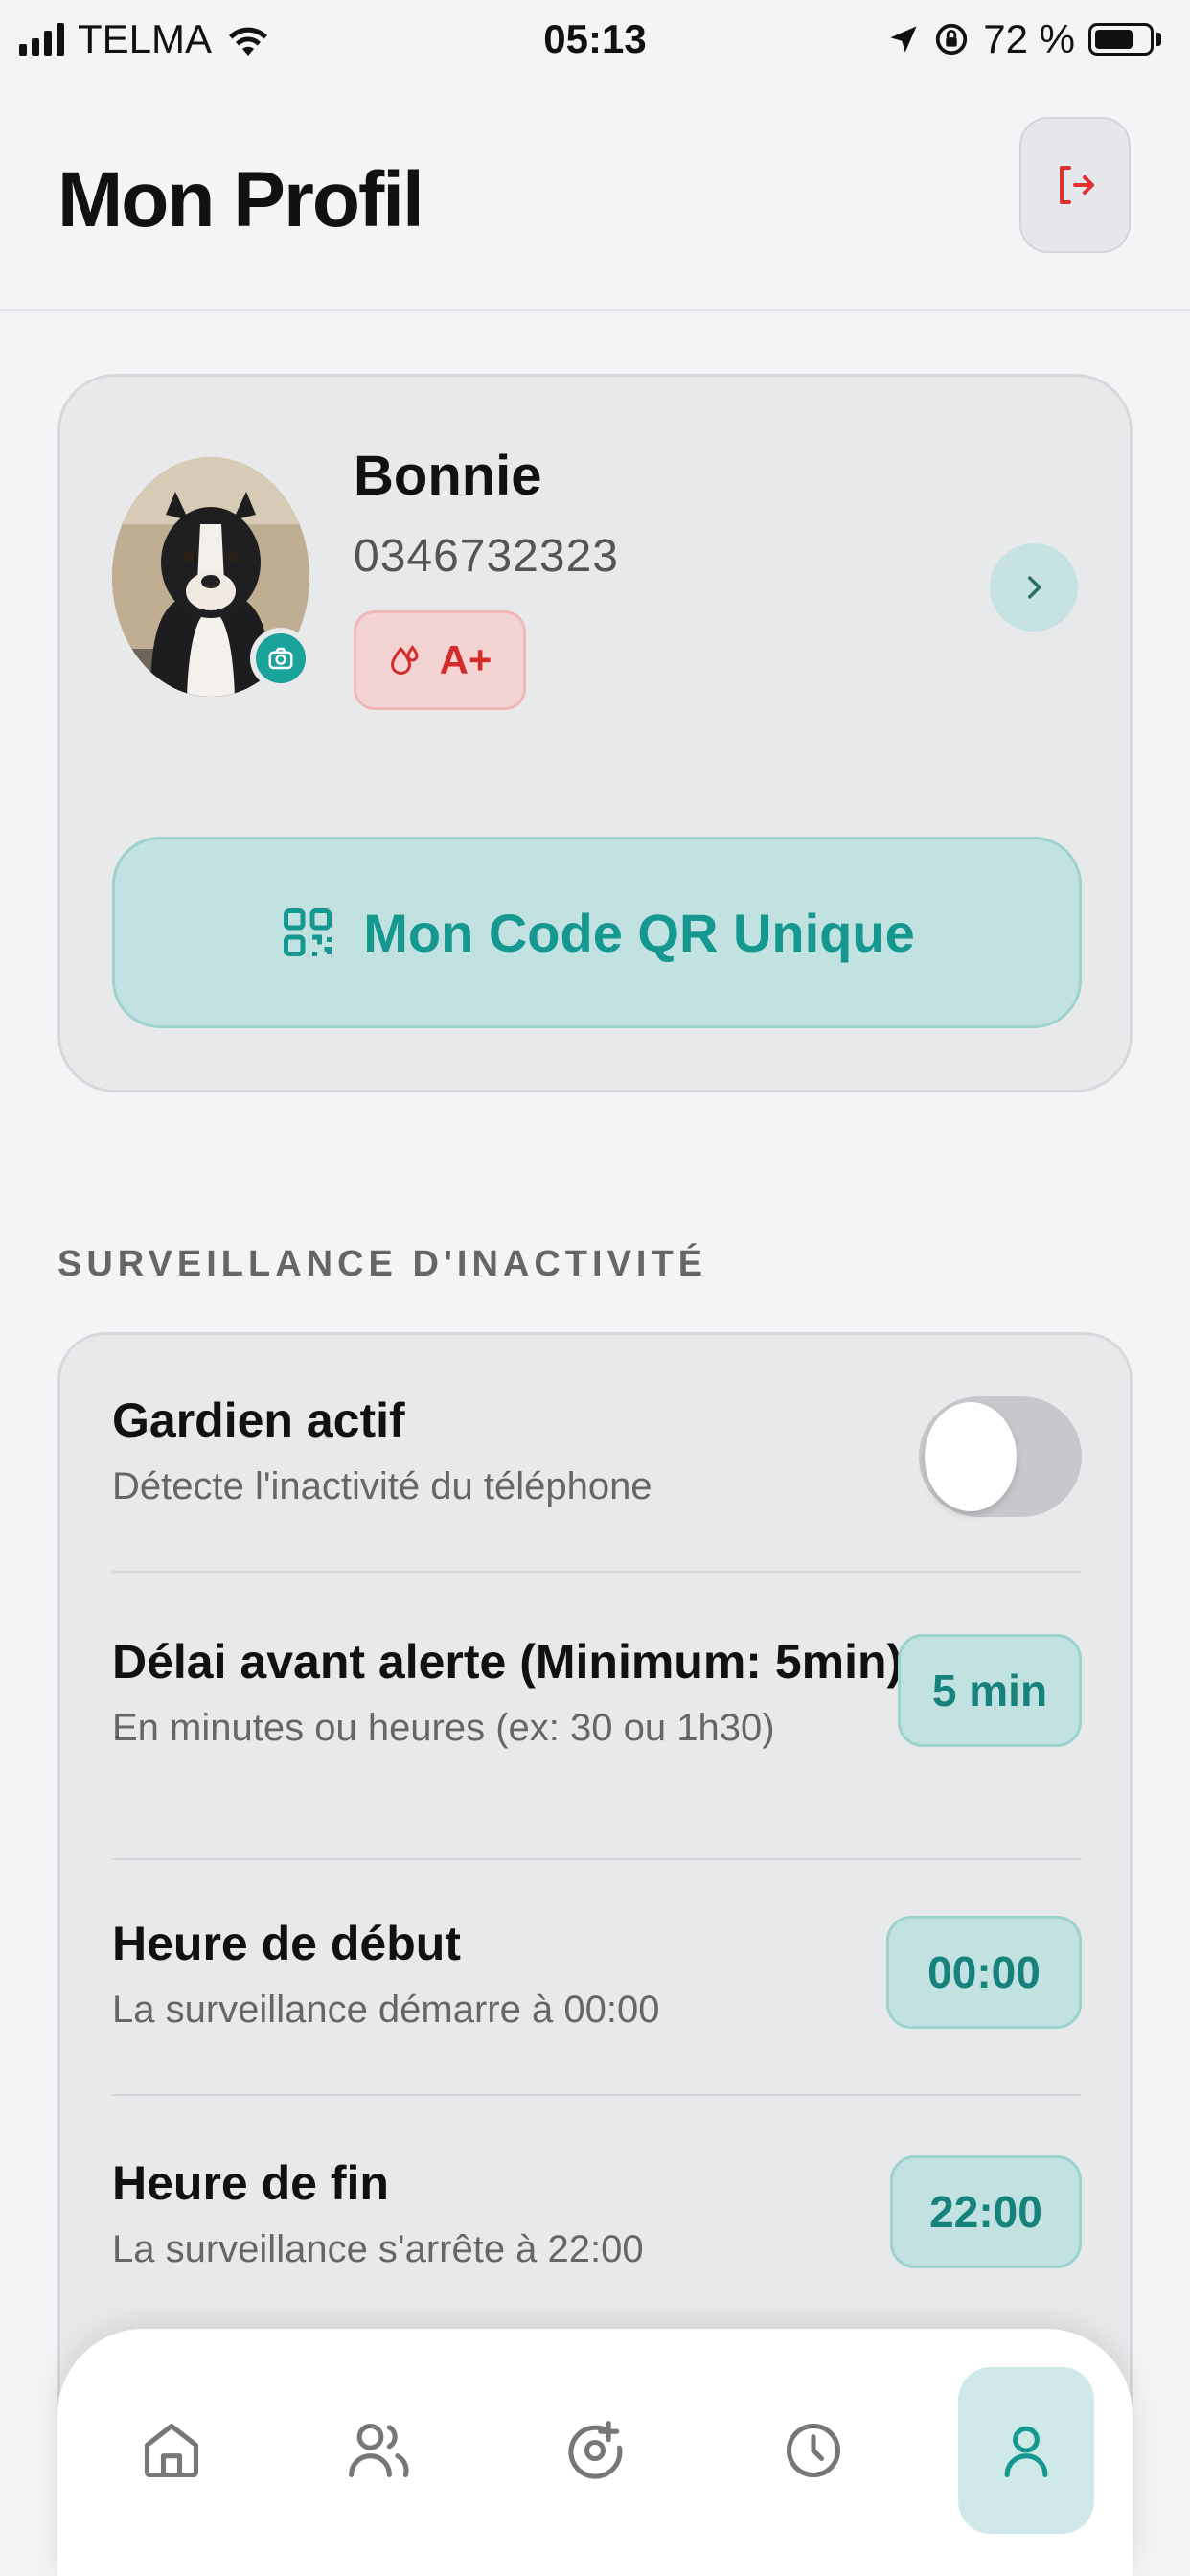  What do you see at coordinates (595, 194) in the screenshot?
I see `header: Mon Profil` at bounding box center [595, 194].